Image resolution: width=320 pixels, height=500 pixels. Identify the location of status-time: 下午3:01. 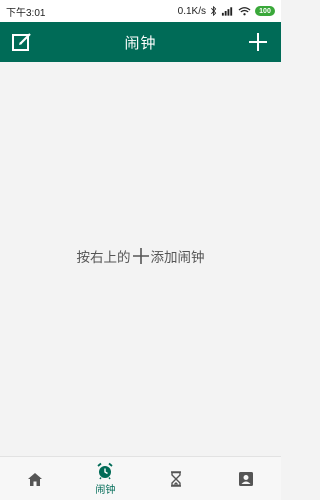
(26, 13).